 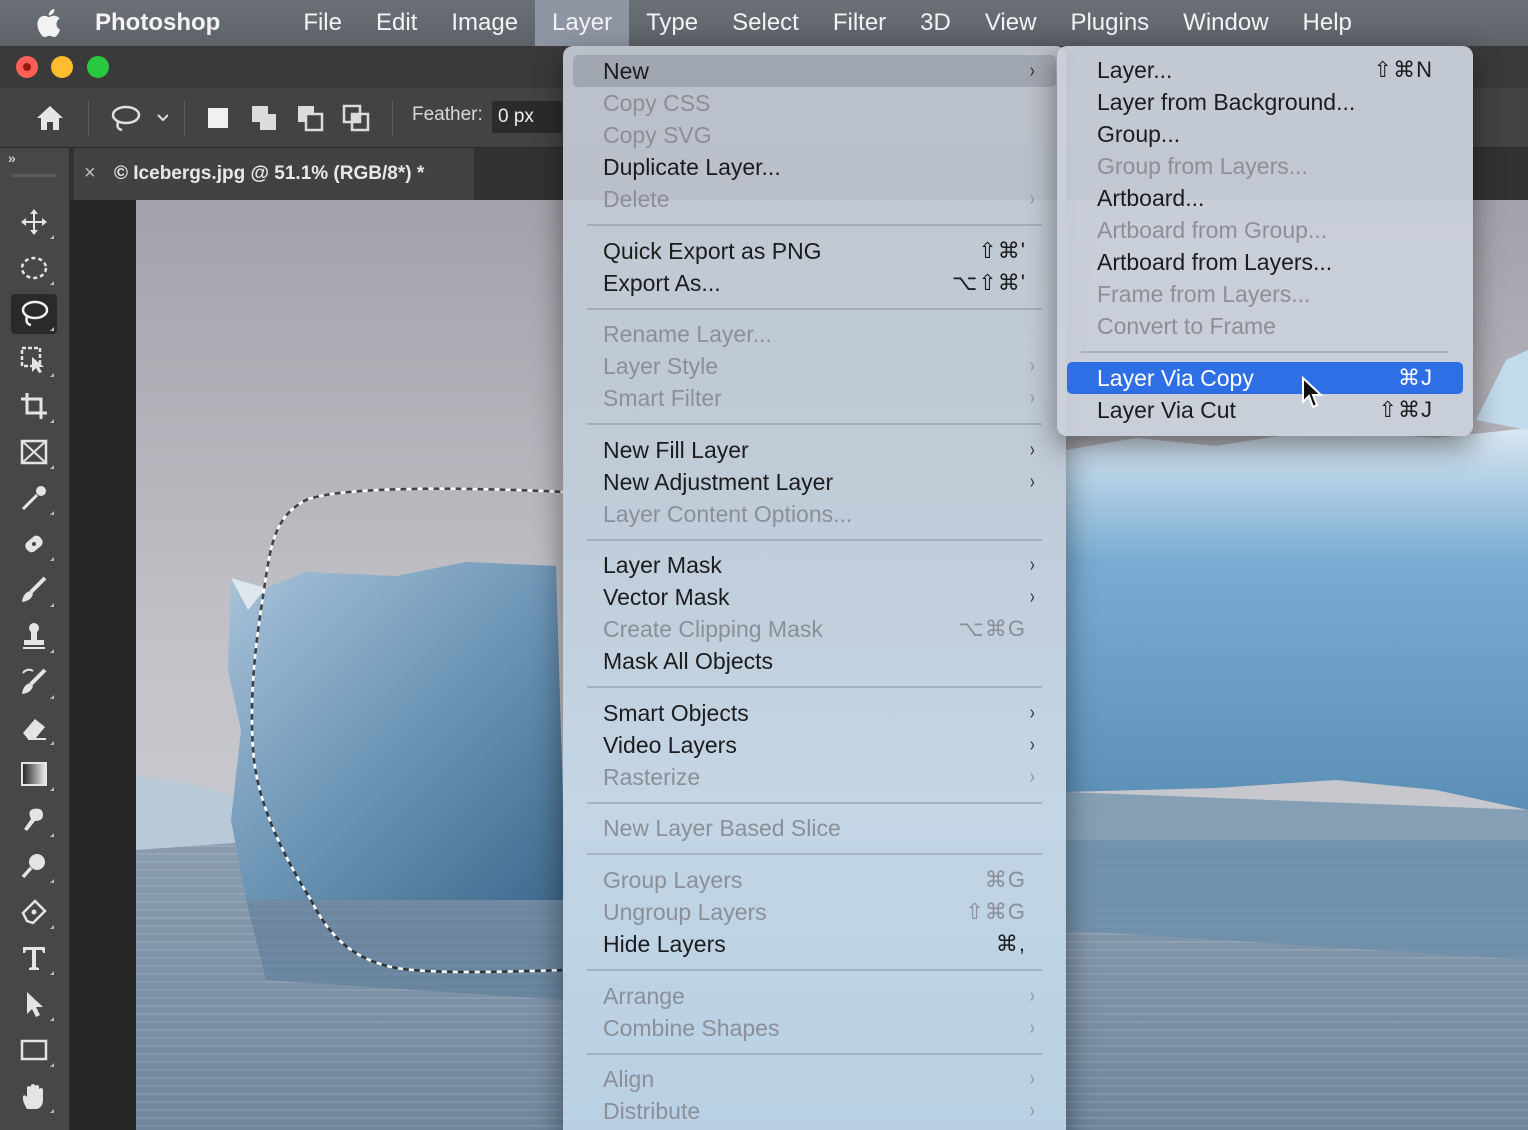 What do you see at coordinates (527, 117) in the screenshot?
I see `feather-input` at bounding box center [527, 117].